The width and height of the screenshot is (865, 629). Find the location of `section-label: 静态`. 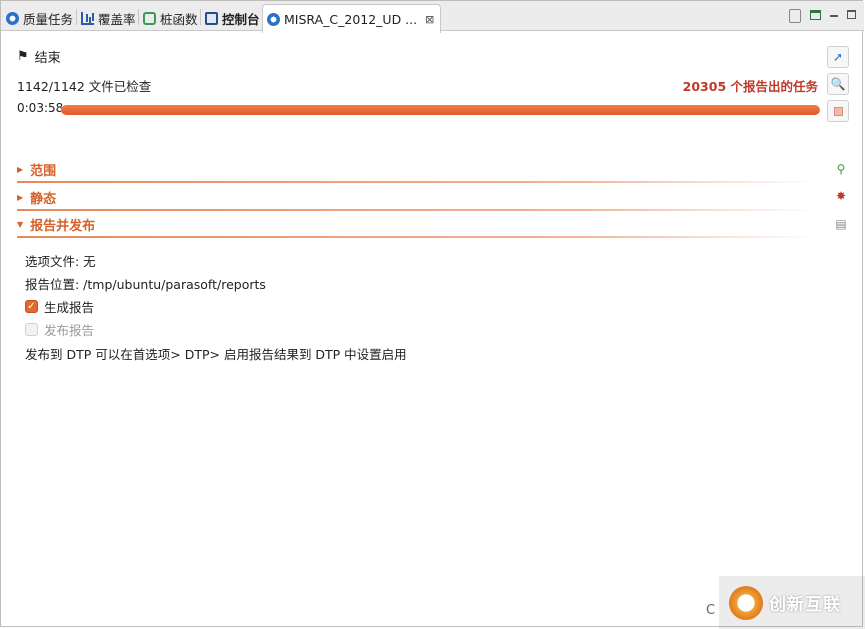

section-label: 静态 is located at coordinates (43, 199).